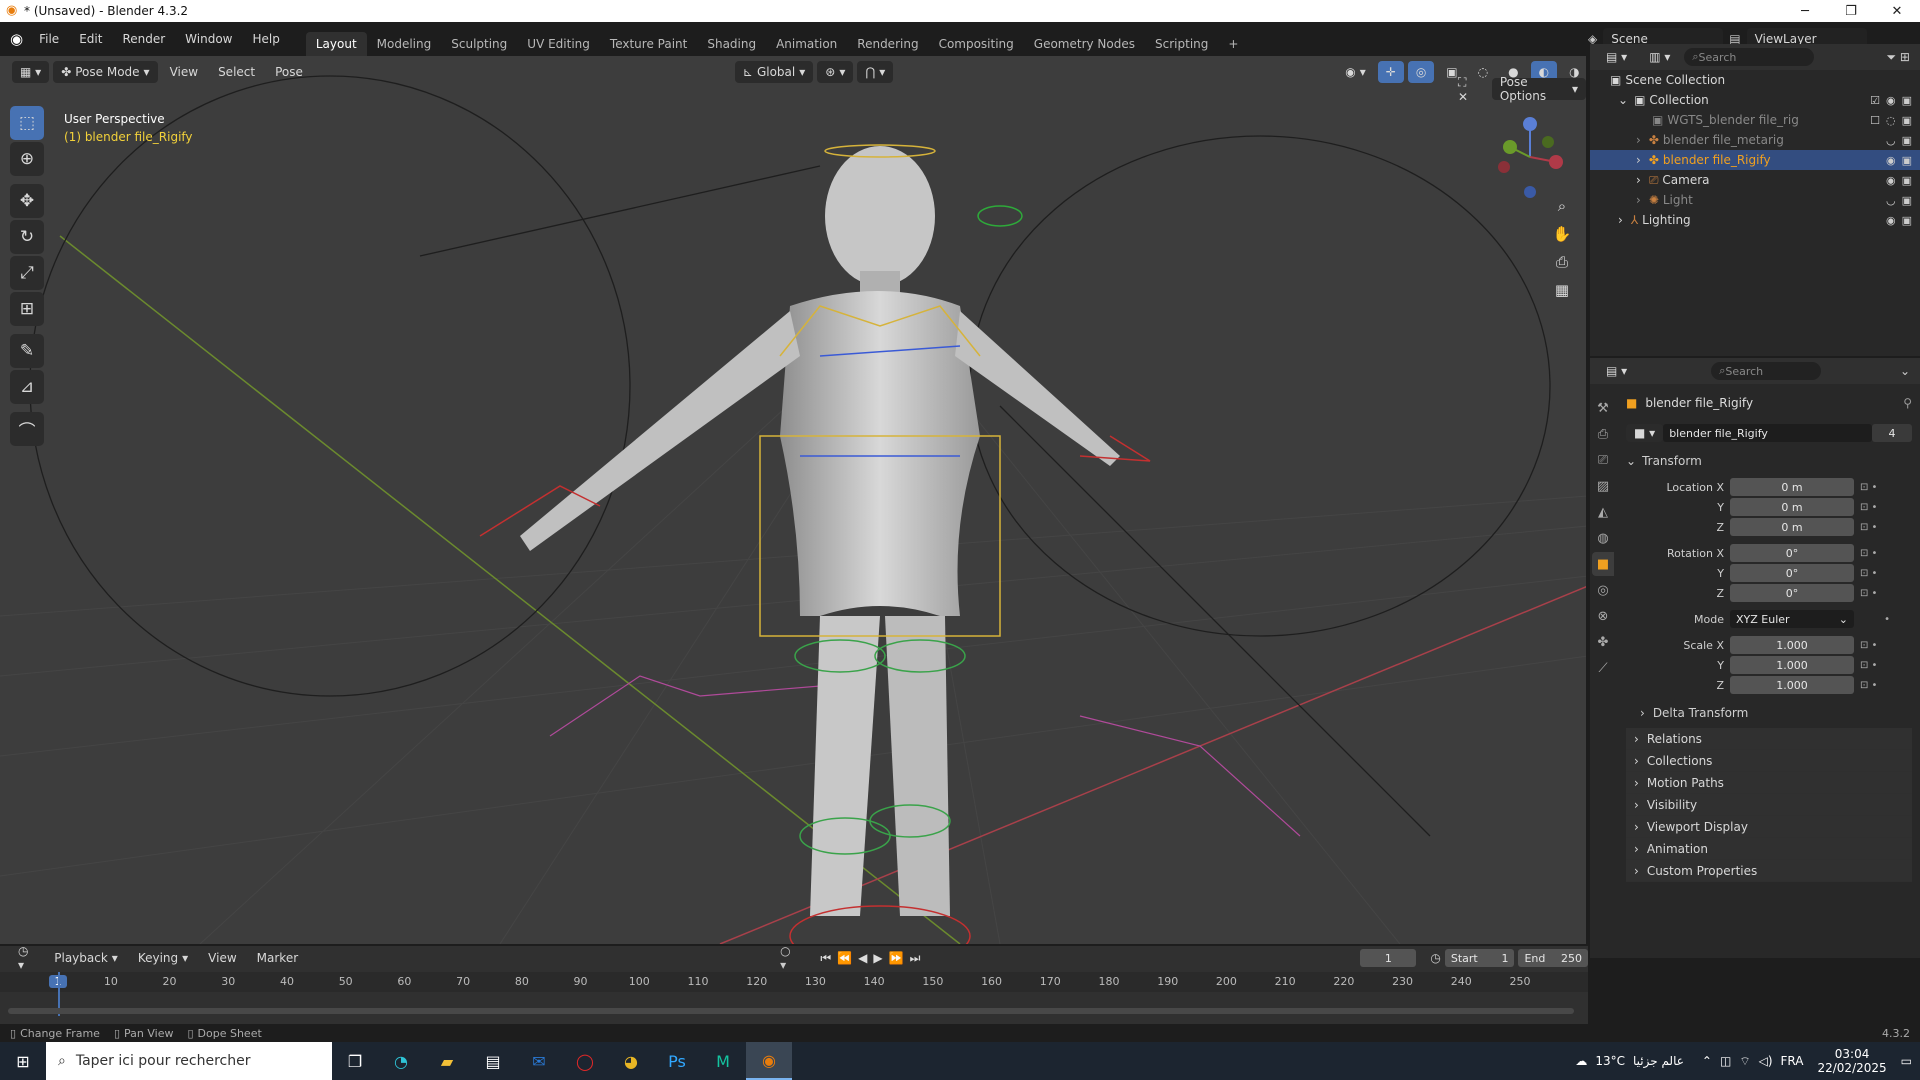 This screenshot has height=1080, width=1920. I want to click on tab-geometry-nodes: Geometry Nodes, so click(1084, 44).